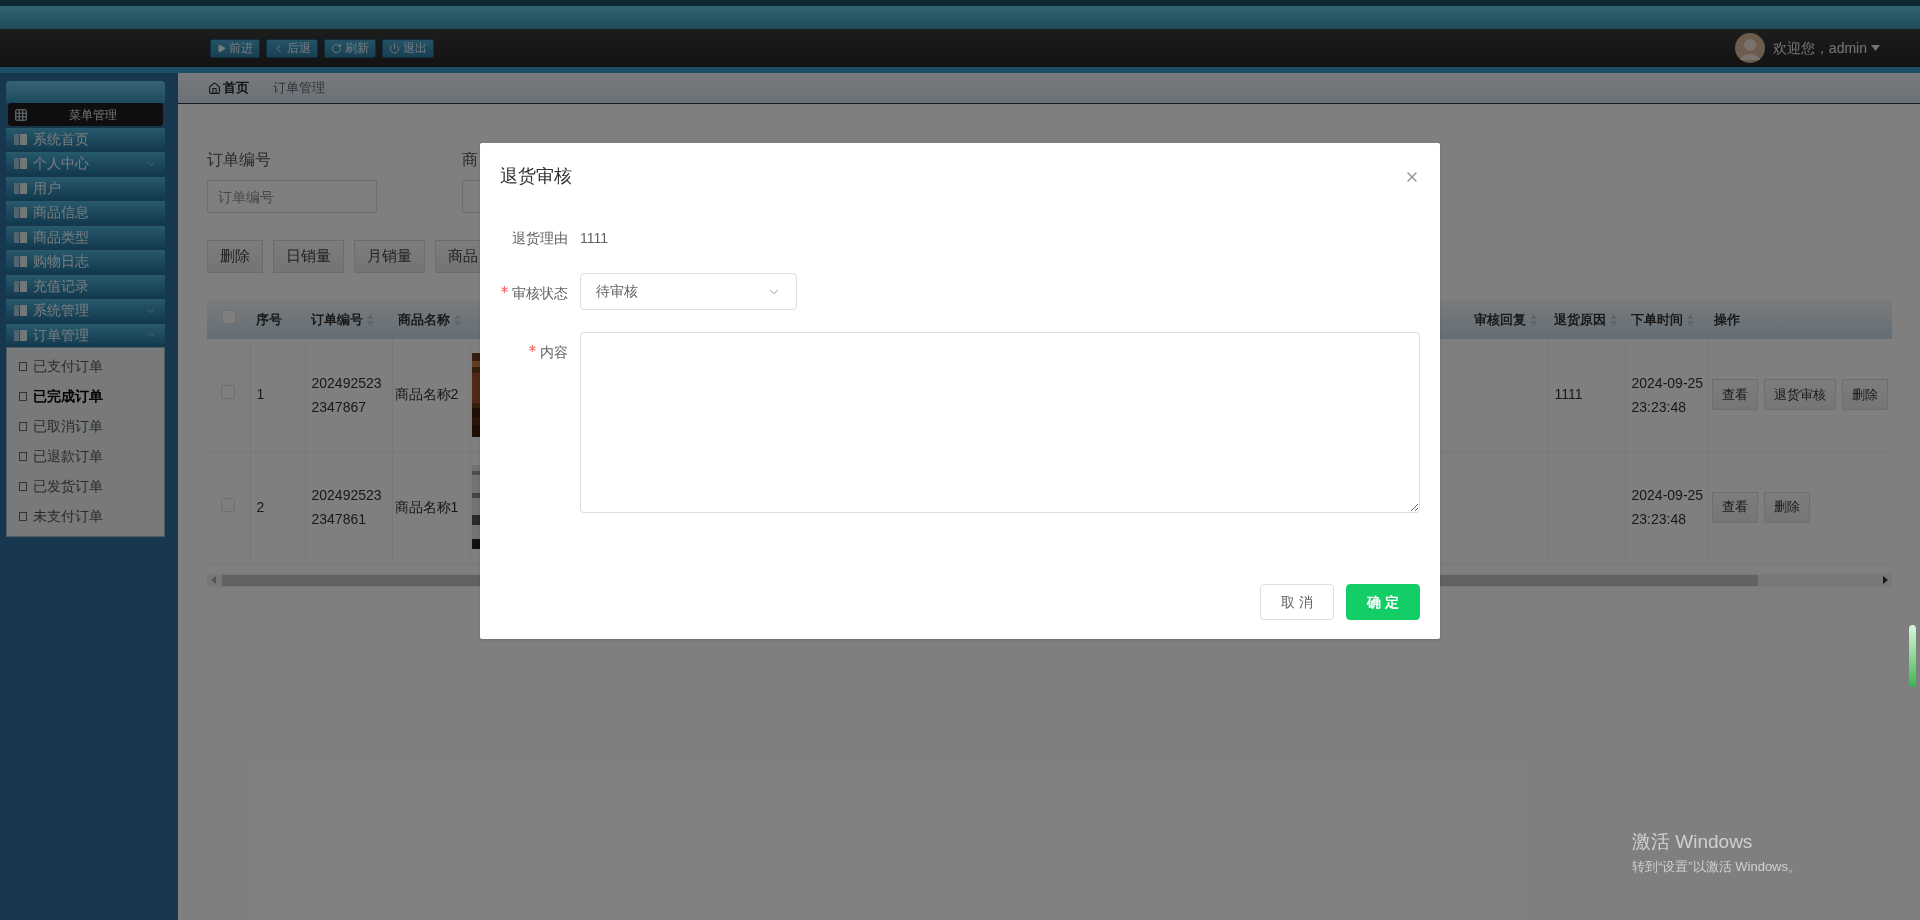 The width and height of the screenshot is (1920, 920). What do you see at coordinates (394, 48) in the screenshot?
I see `power-icon` at bounding box center [394, 48].